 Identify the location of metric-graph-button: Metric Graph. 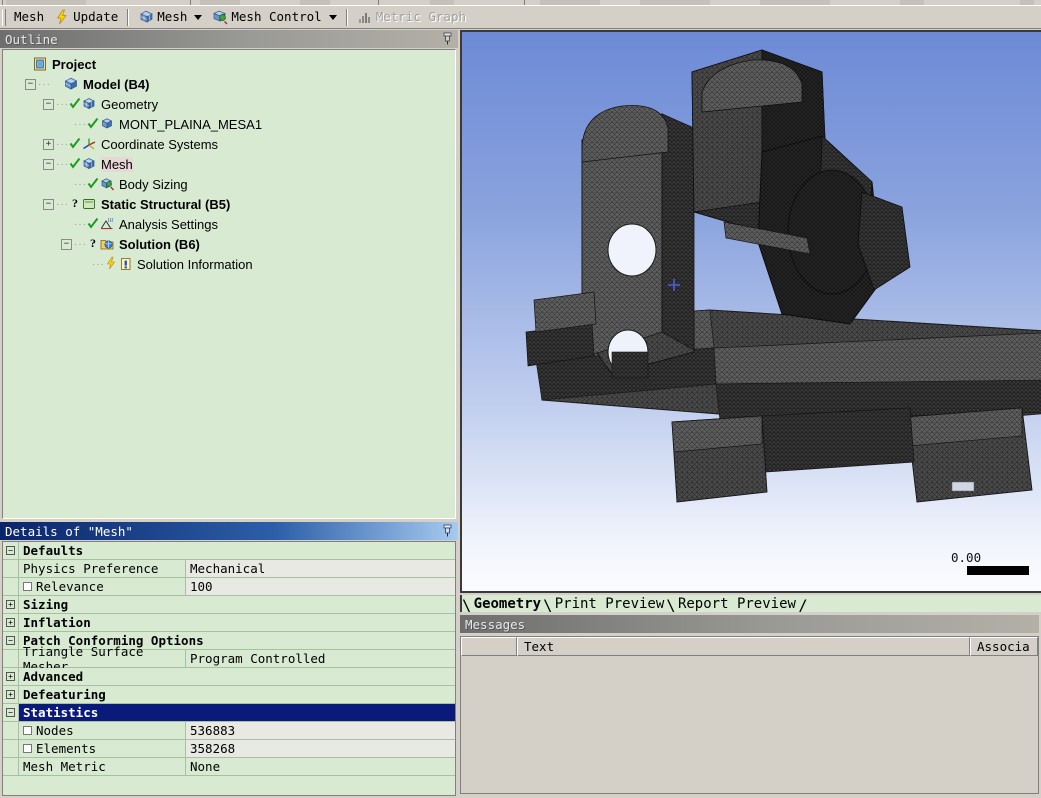
(411, 17).